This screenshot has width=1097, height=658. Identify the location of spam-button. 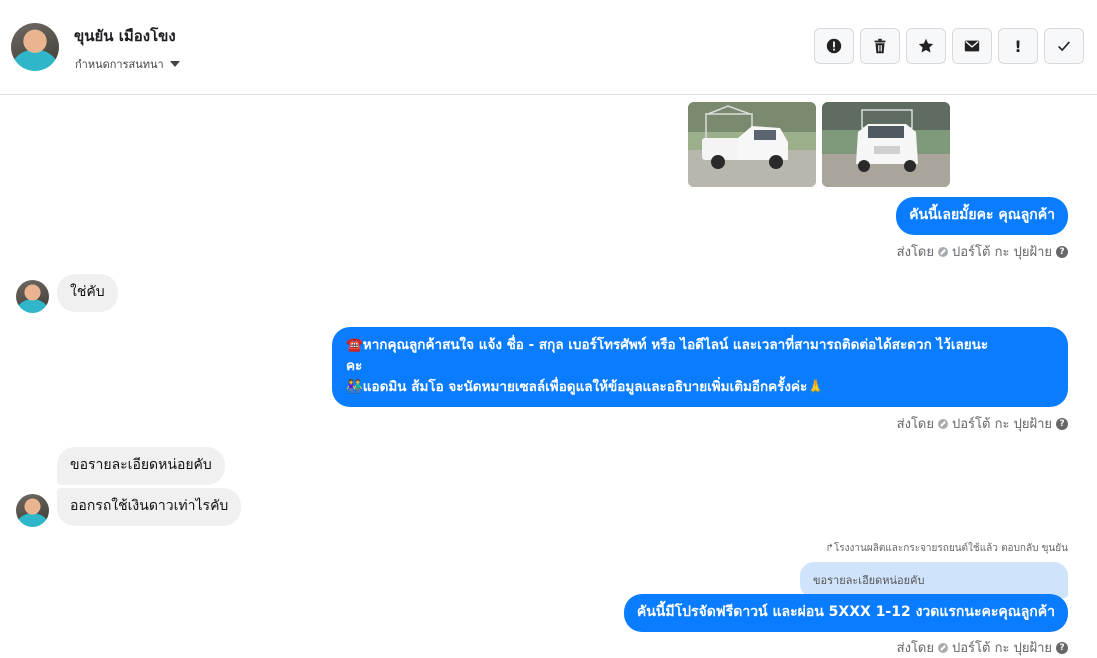
(834, 46).